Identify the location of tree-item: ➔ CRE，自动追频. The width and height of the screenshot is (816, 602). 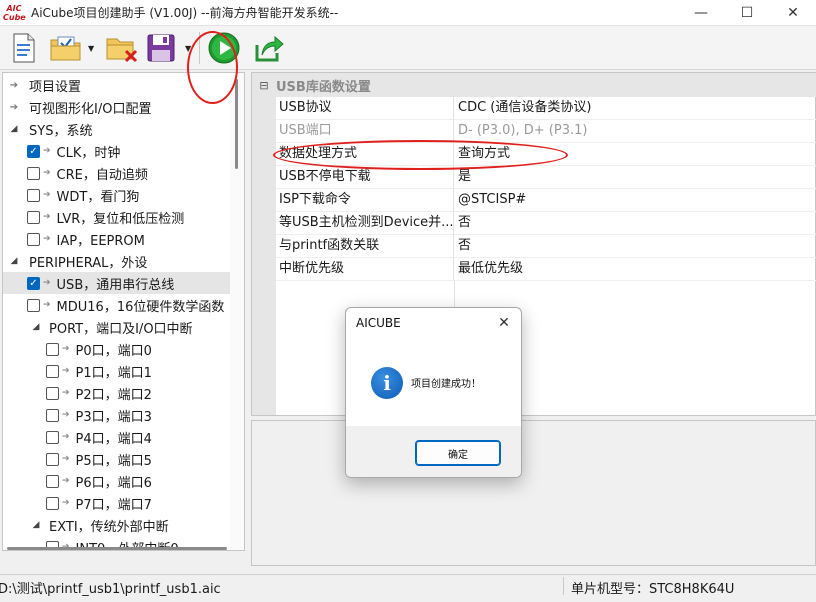
(117, 173).